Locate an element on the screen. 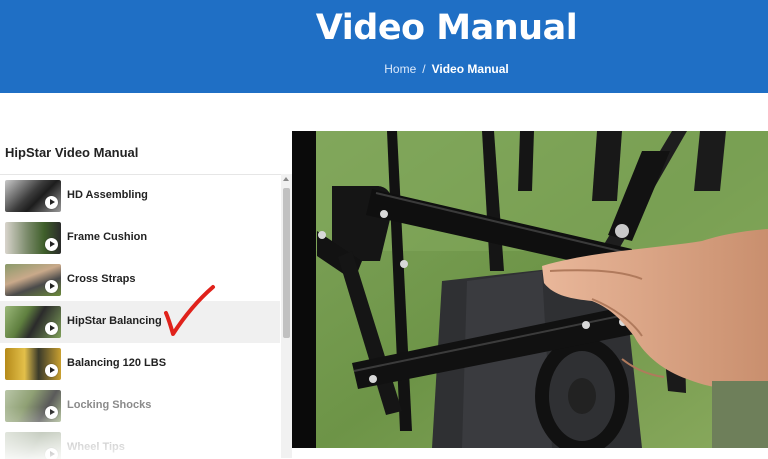 The width and height of the screenshot is (768, 459). breadcrumb: Home / Video Manual is located at coordinates (384, 69).